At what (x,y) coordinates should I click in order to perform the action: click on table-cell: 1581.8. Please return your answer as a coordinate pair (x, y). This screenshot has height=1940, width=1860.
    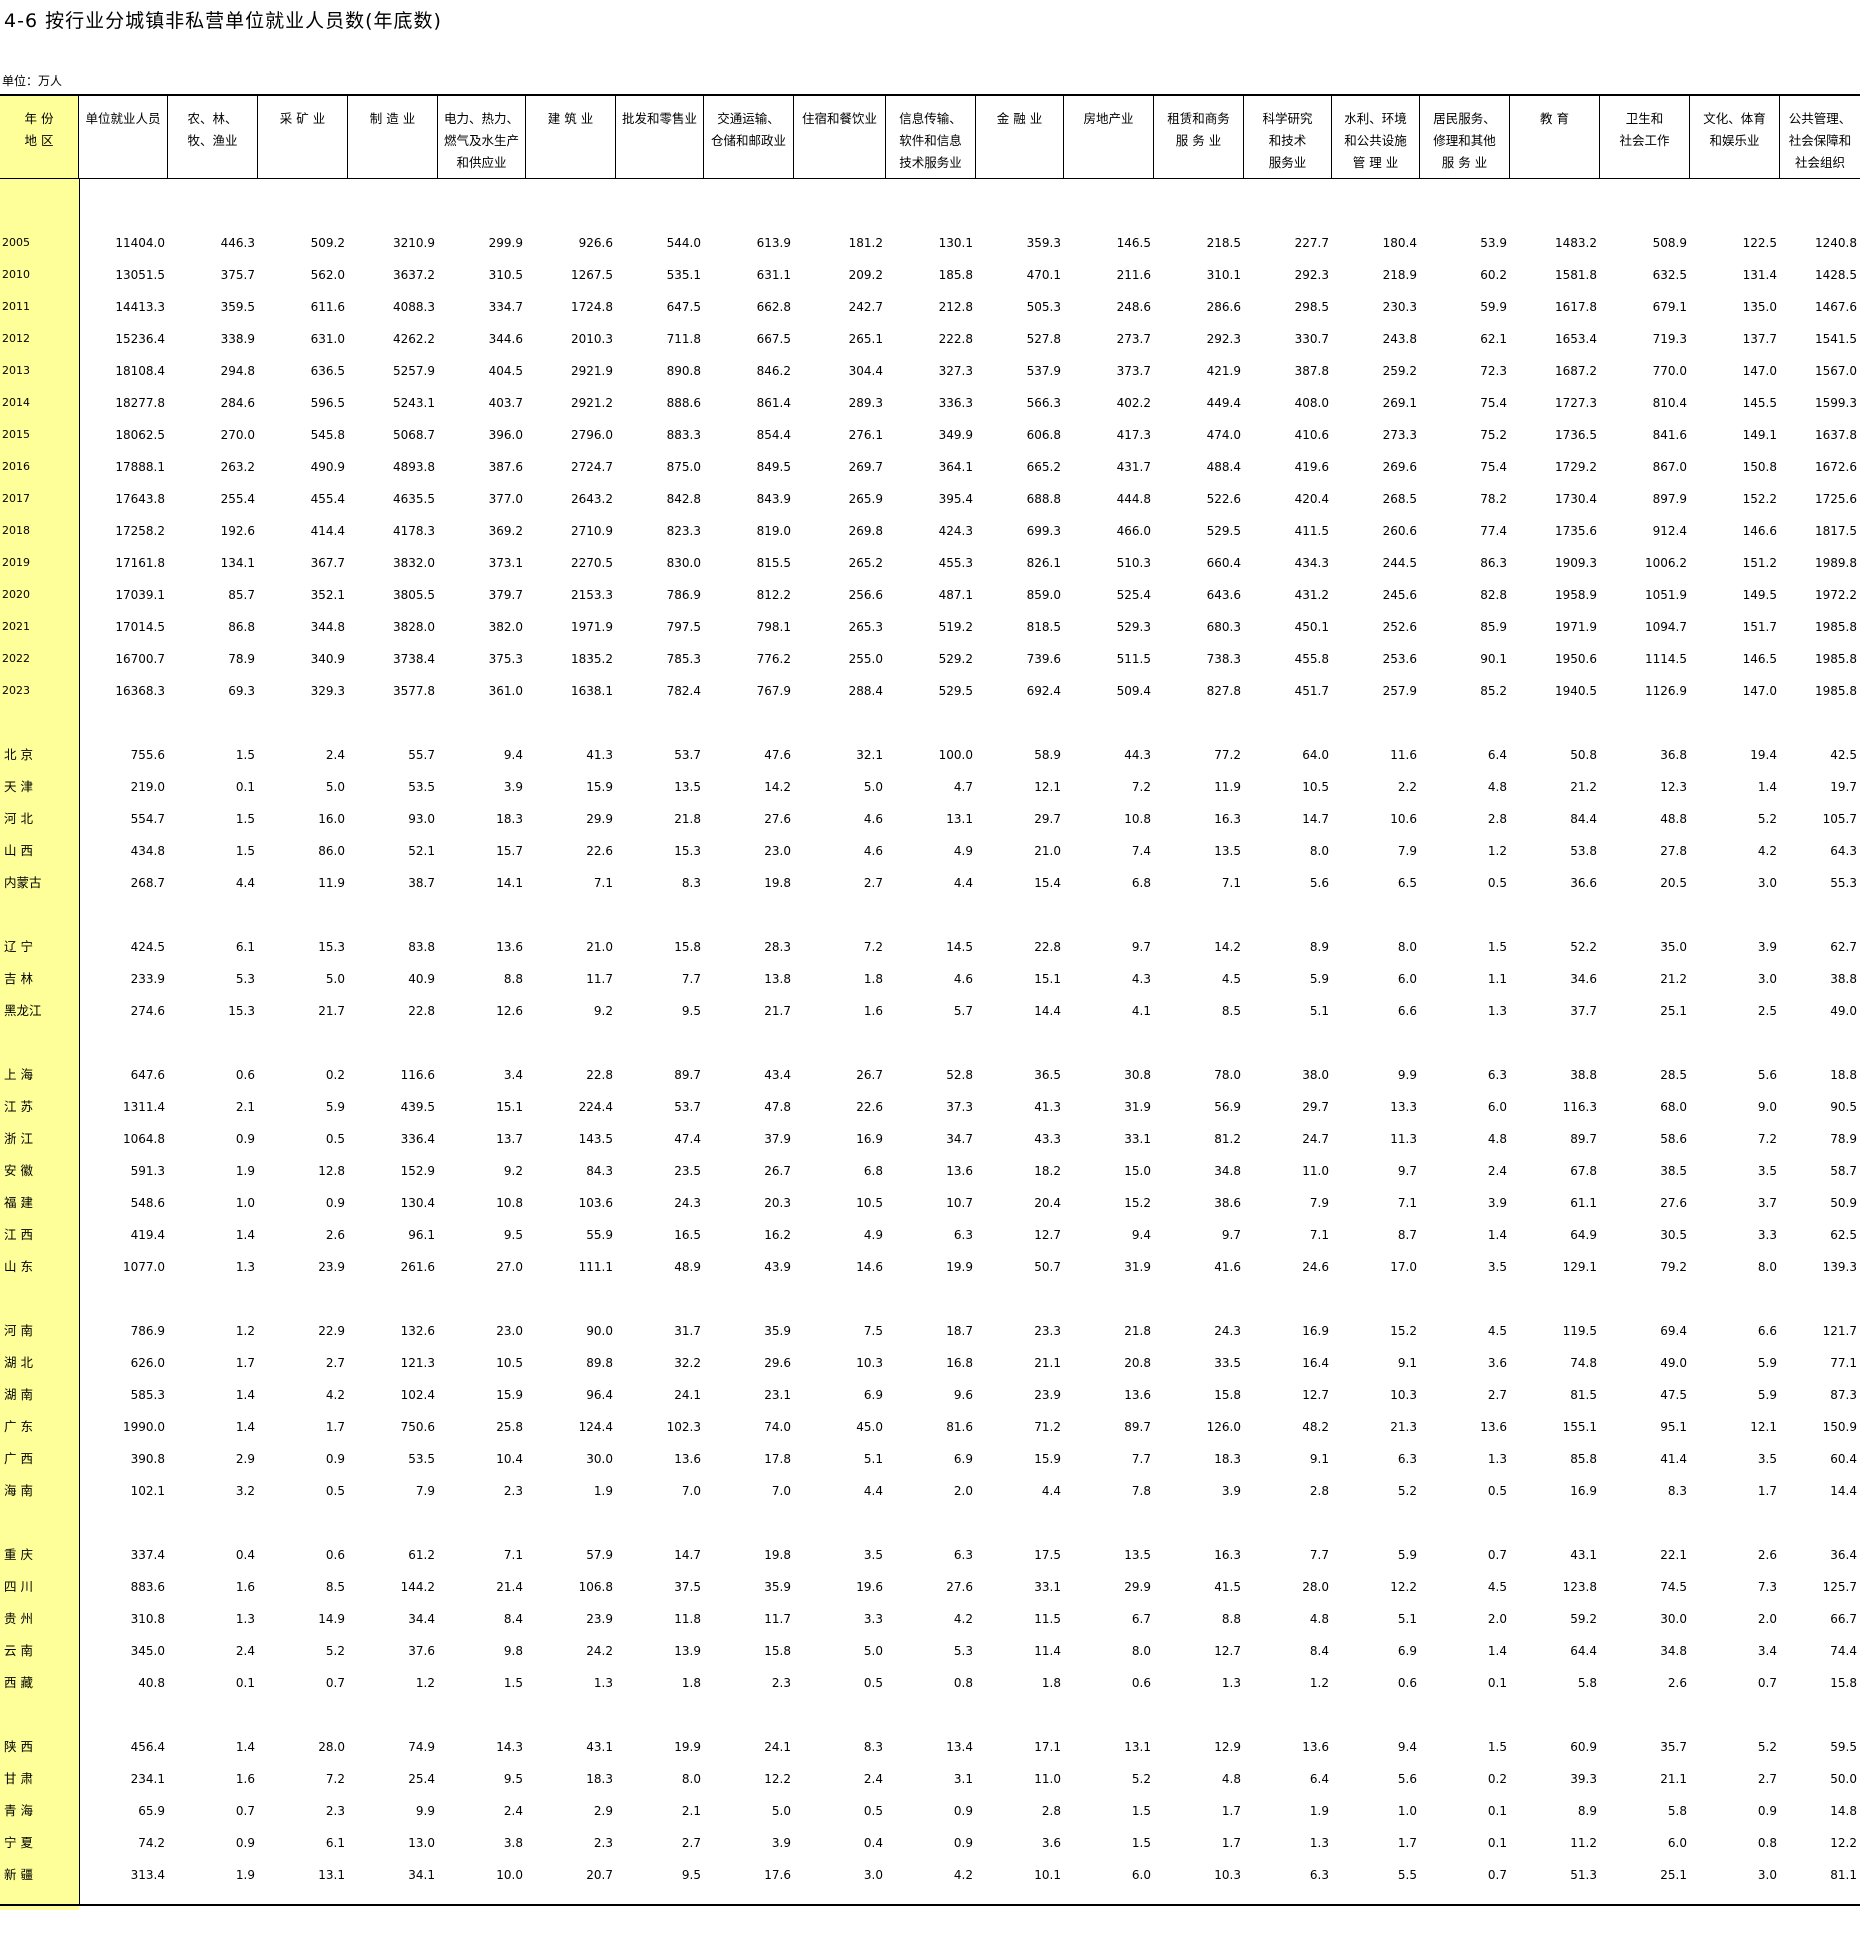
    Looking at the image, I should click on (1576, 275).